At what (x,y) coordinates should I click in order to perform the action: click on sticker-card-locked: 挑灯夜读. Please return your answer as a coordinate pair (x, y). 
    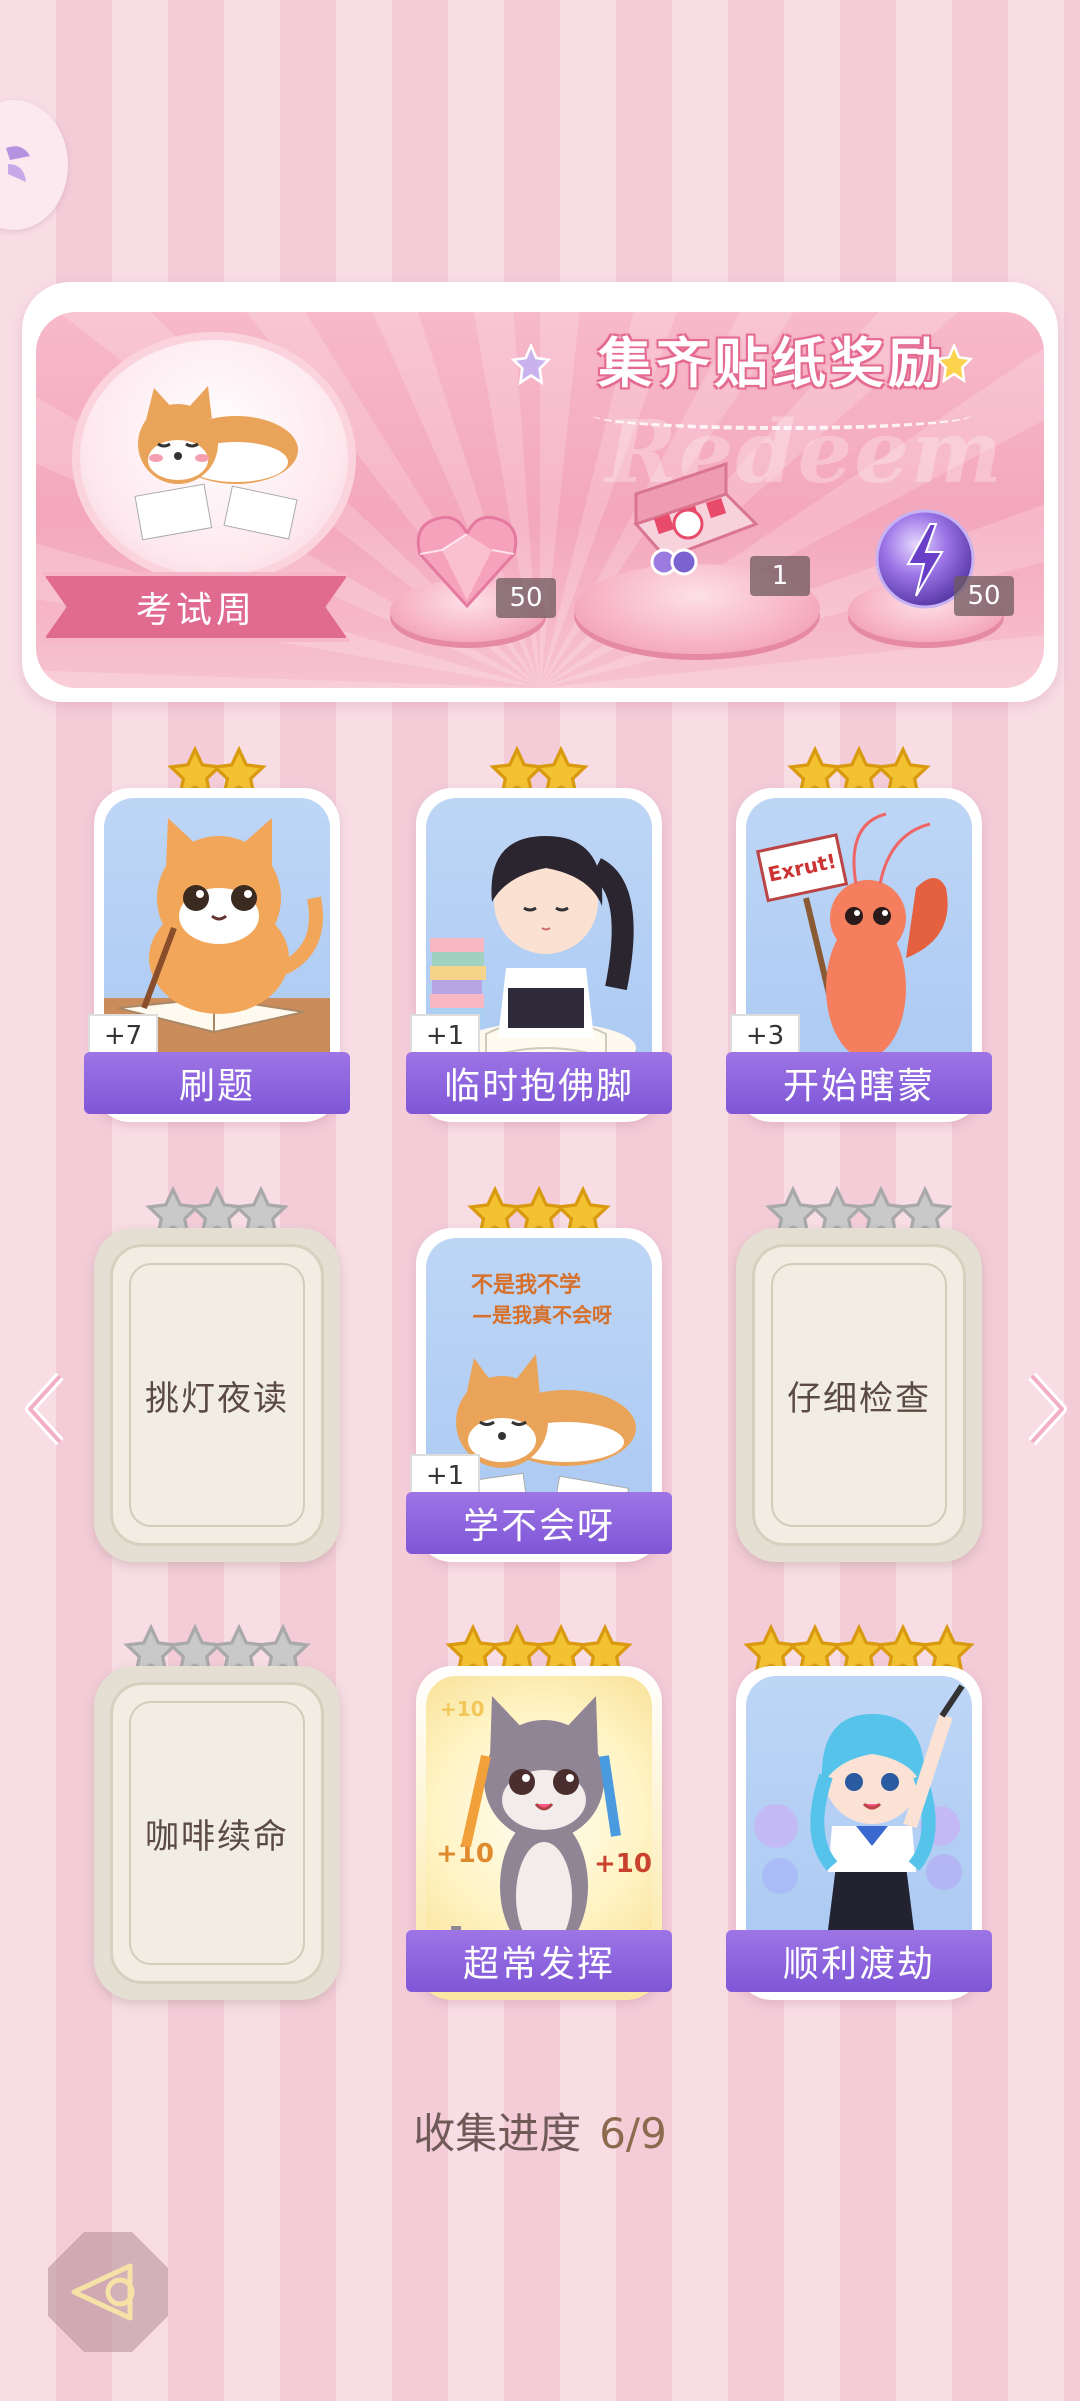
    Looking at the image, I should click on (217, 1376).